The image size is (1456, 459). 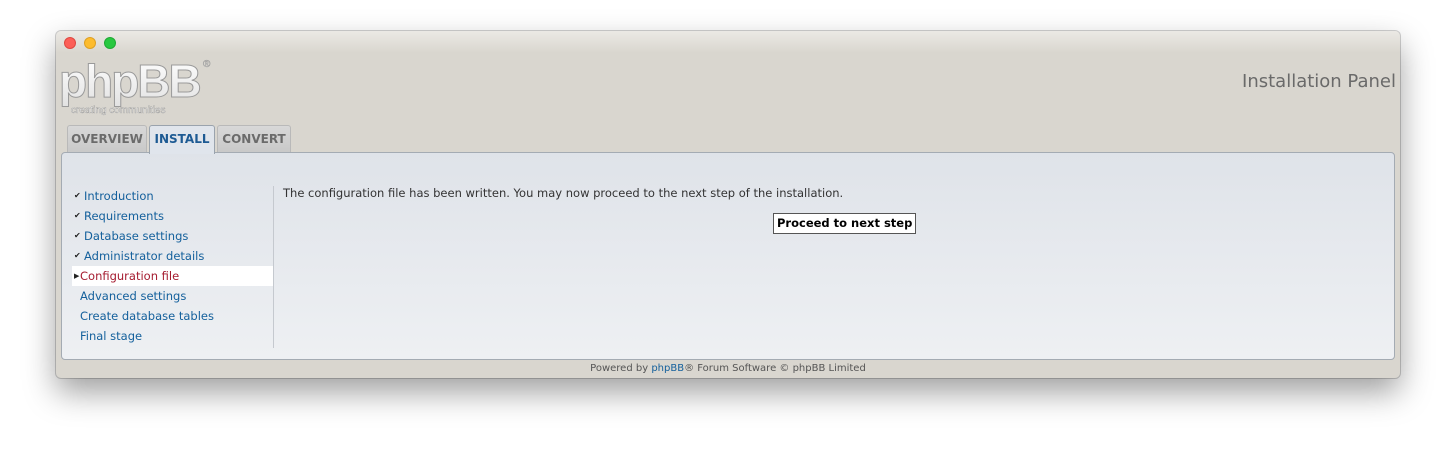 What do you see at coordinates (172, 276) in the screenshot?
I see `menu-item-configuration-file: ▶ Configuration file` at bounding box center [172, 276].